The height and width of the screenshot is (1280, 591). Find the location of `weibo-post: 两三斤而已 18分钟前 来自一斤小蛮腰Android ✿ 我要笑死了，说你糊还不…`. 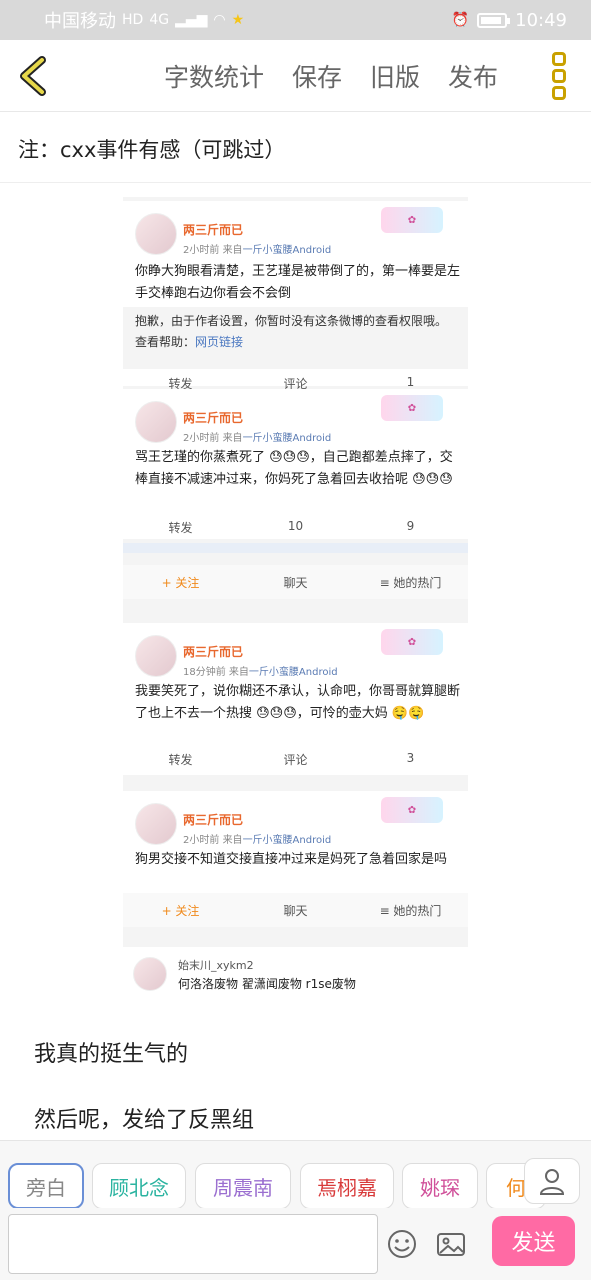

weibo-post: 两三斤而已 18分钟前 来自一斤小蛮腰Android ✿ 我要笑死了，说你糊还不… is located at coordinates (295, 699).